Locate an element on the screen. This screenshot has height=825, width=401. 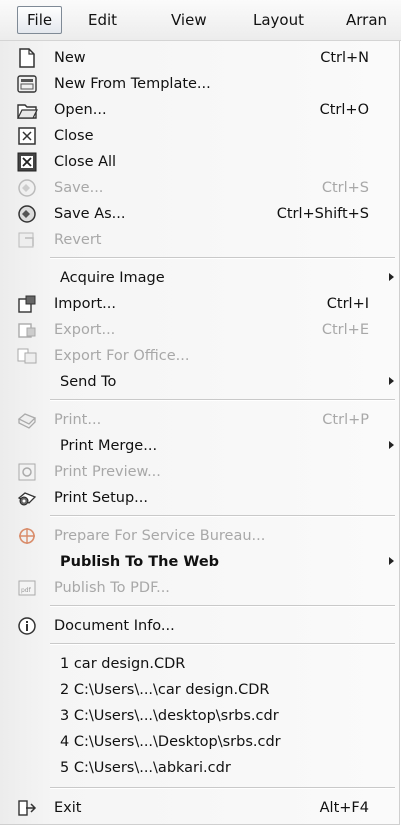
info-icon is located at coordinates (27, 626).